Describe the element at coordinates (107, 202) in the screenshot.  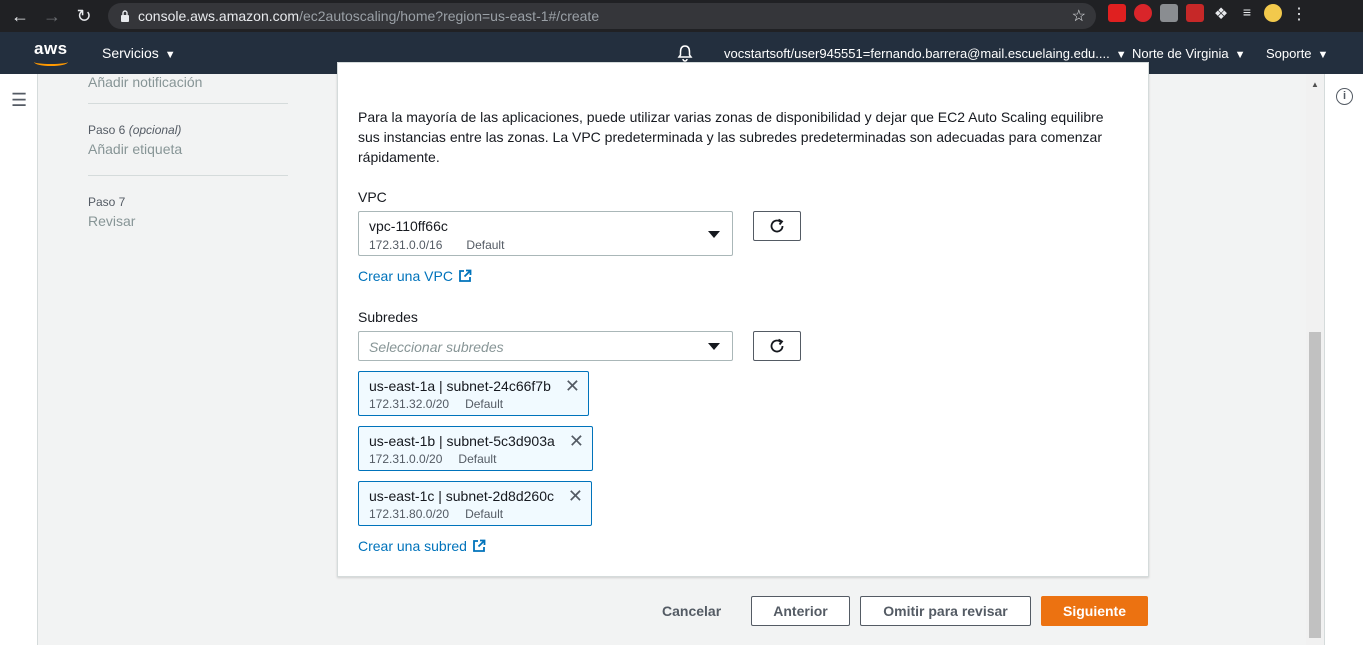
I see `step-number: Paso 7` at that location.